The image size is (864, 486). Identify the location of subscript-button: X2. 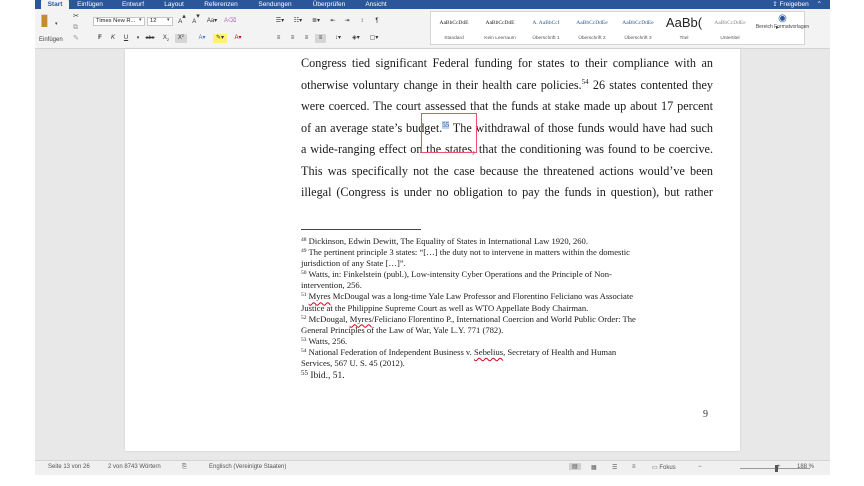
(166, 38).